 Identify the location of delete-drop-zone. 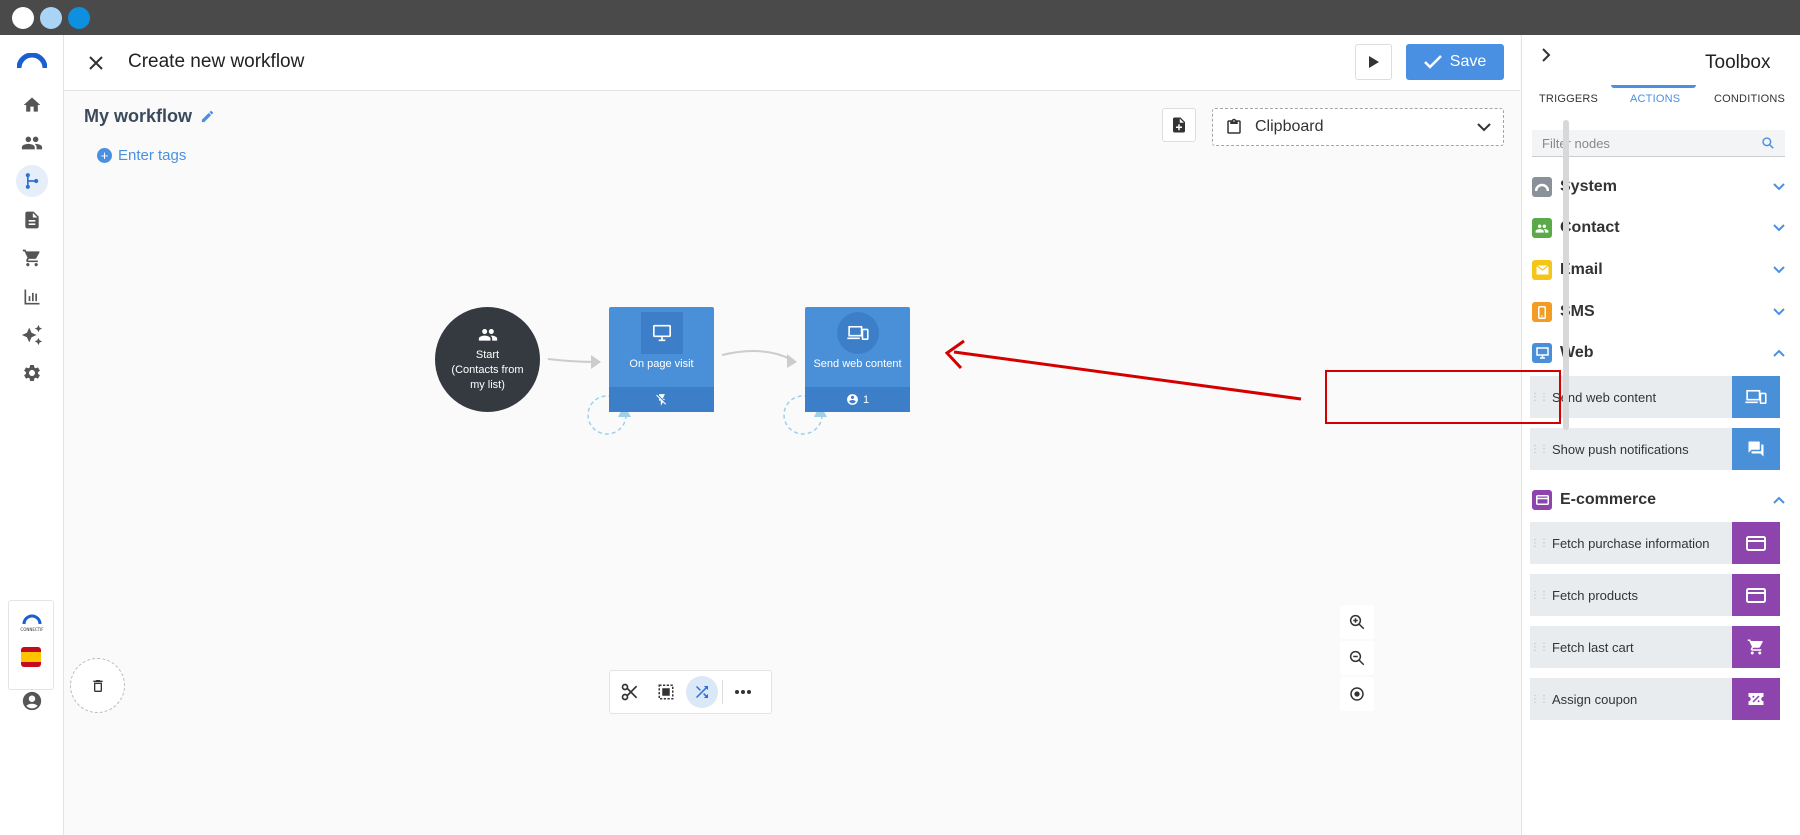
(97, 685).